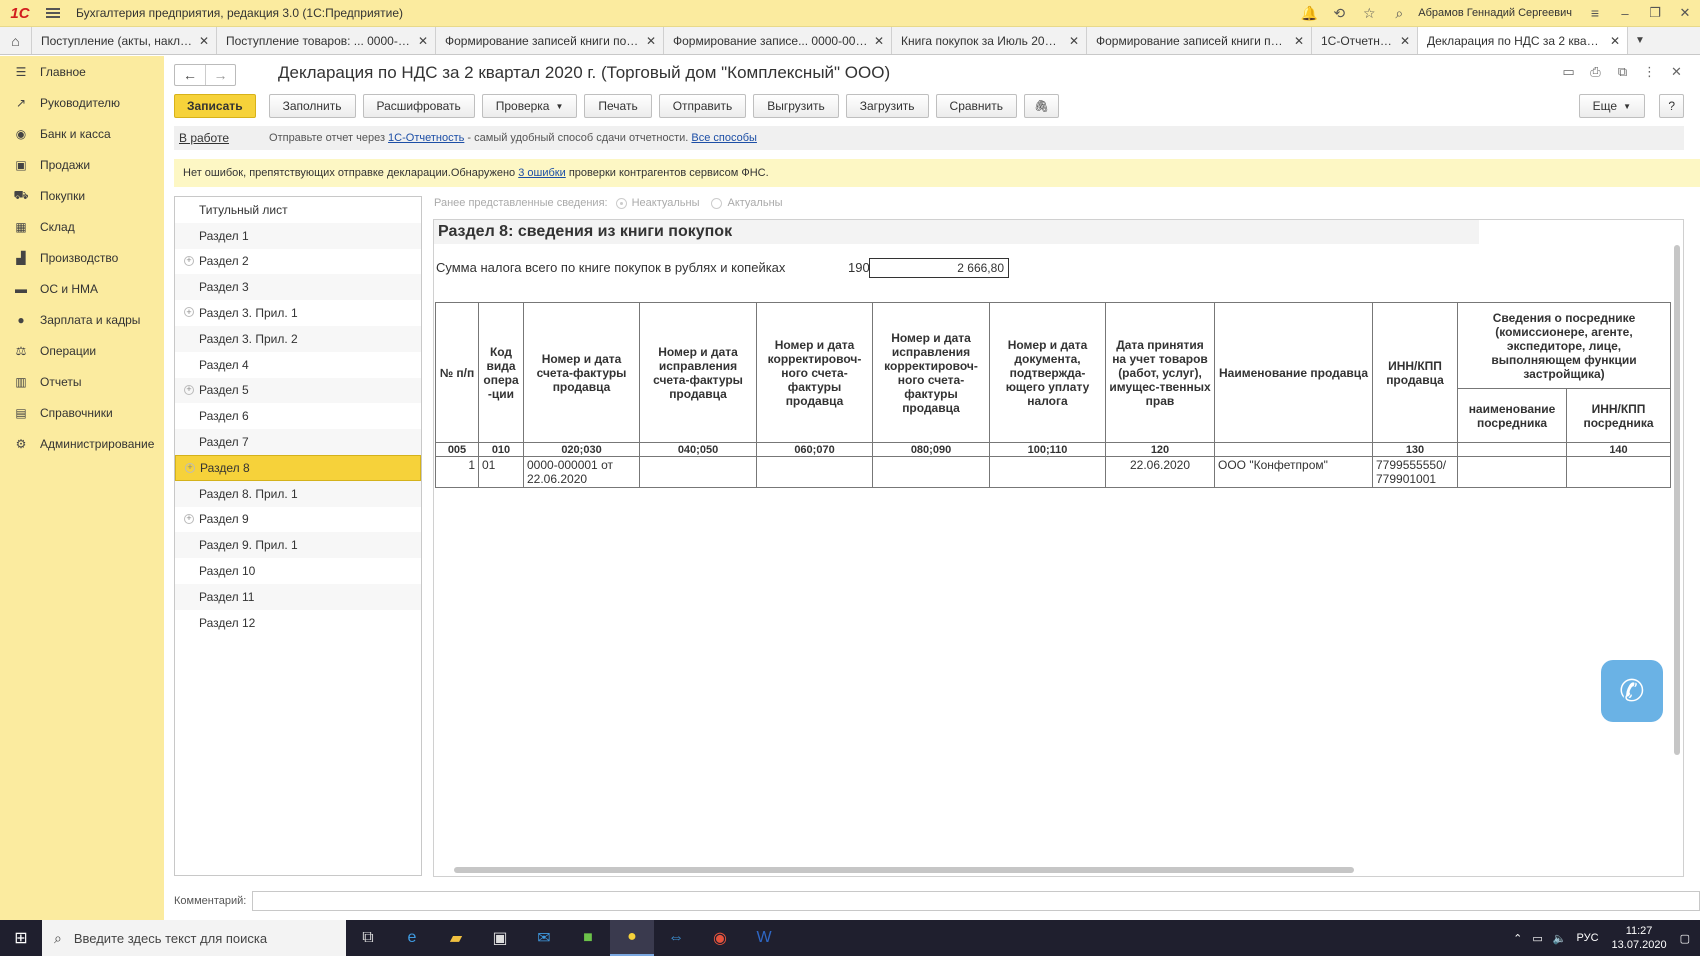  Describe the element at coordinates (220, 75) in the screenshot. I see `forward-arrow-icon: →` at that location.